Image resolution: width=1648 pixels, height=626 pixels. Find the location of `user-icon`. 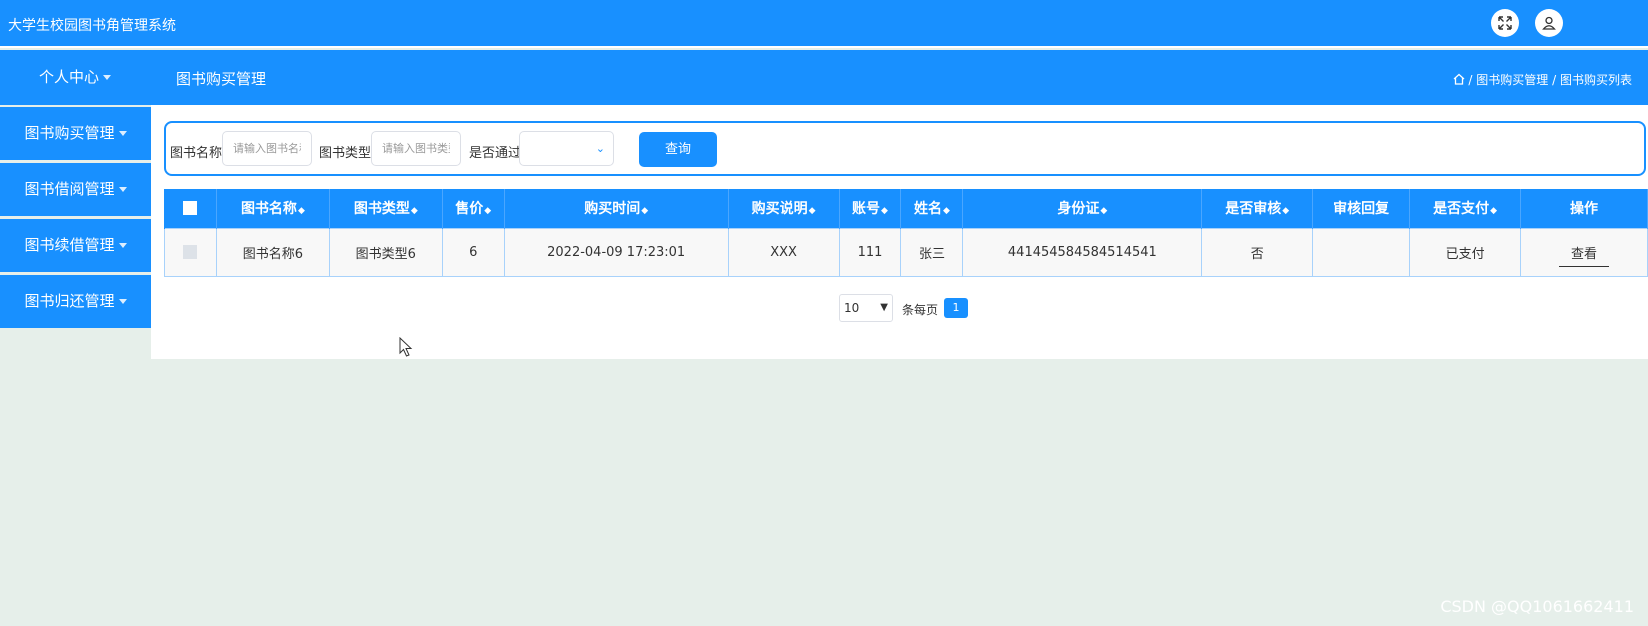

user-icon is located at coordinates (1549, 23).